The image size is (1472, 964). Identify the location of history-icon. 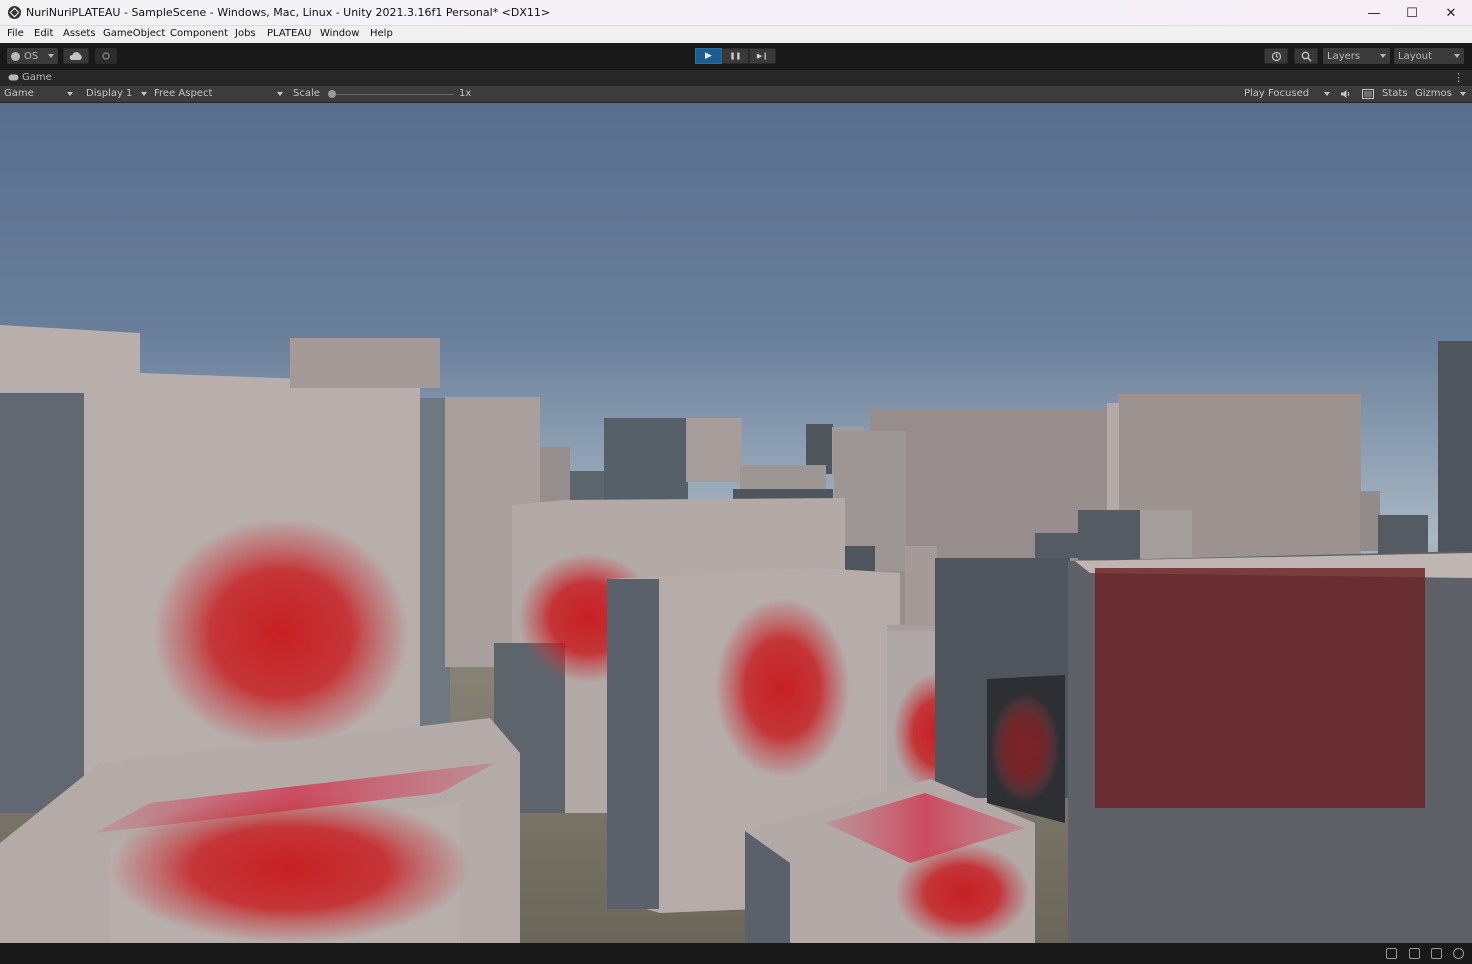
(1276, 56).